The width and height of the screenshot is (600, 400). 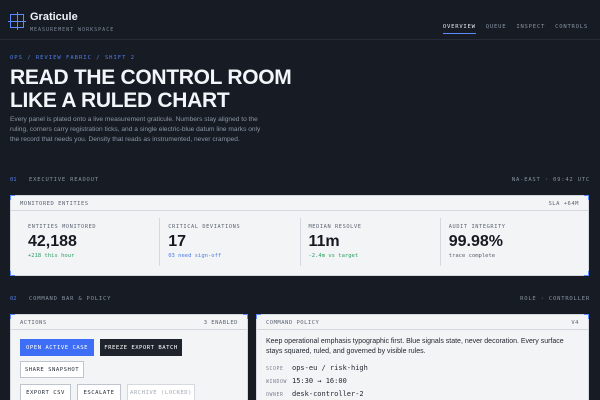 I want to click on headline-line-2: LIKE A RULED CHART, so click(x=120, y=100).